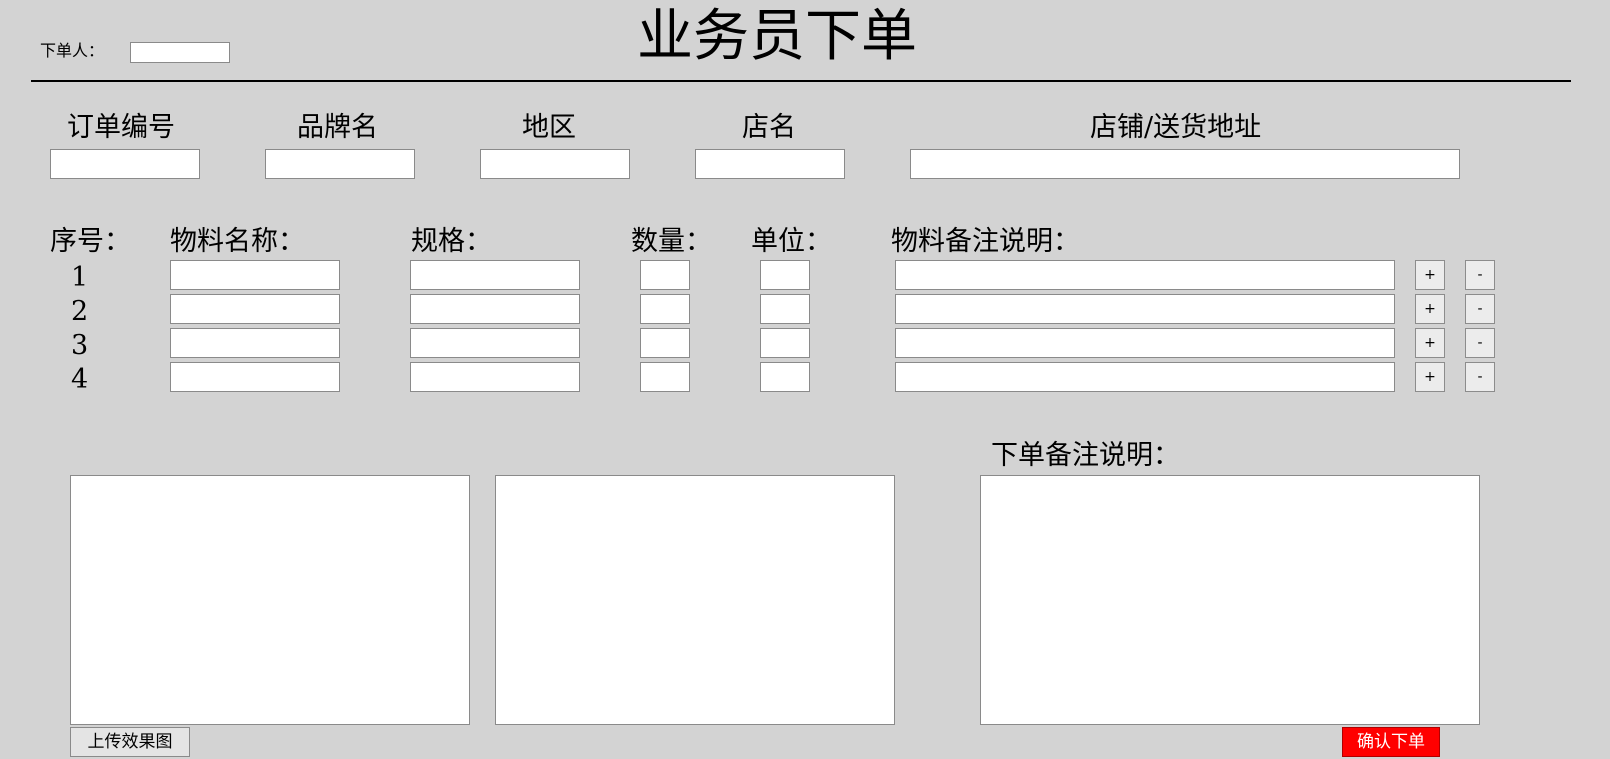 The width and height of the screenshot is (1610, 759). Describe the element at coordinates (121, 127) in the screenshot. I see `order-number-label: 订单编号` at that location.